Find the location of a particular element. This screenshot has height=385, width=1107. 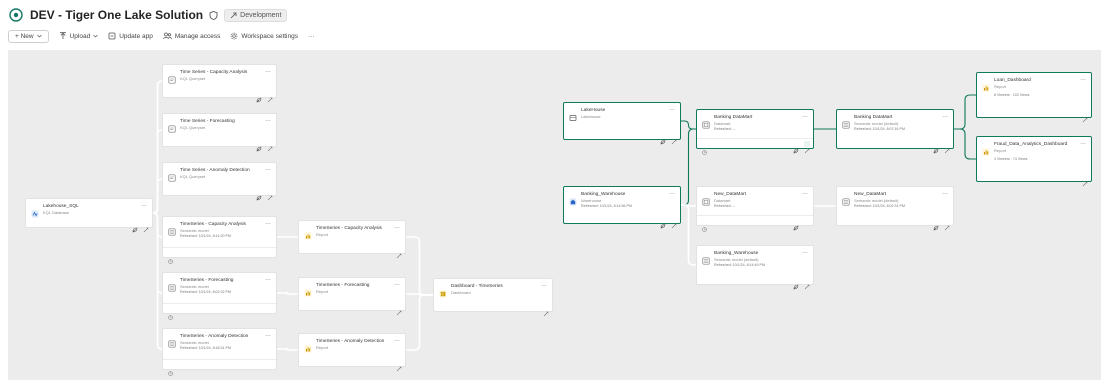

manage-access-label: Manage access is located at coordinates (197, 36).